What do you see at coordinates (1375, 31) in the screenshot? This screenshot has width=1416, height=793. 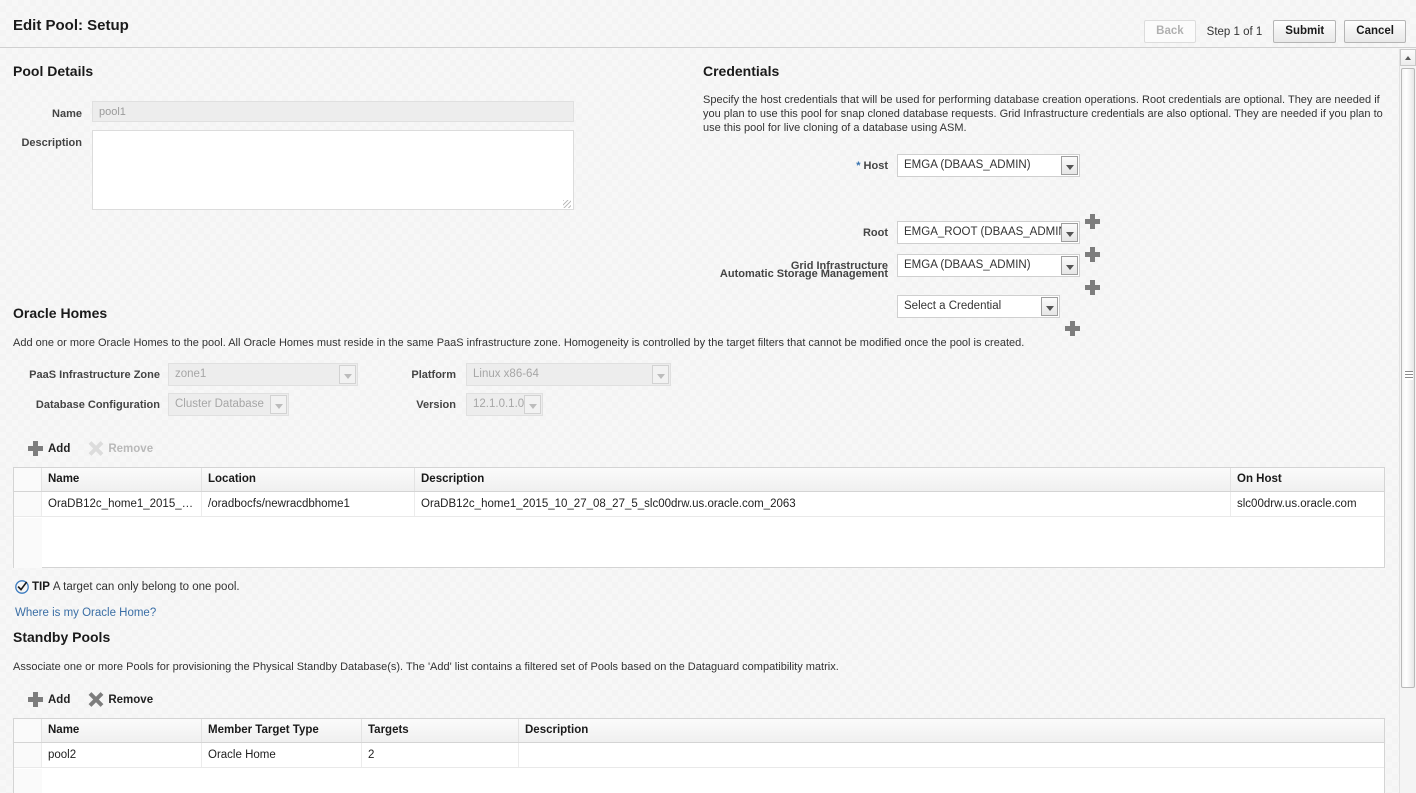 I see `cancel-button: Cancel` at bounding box center [1375, 31].